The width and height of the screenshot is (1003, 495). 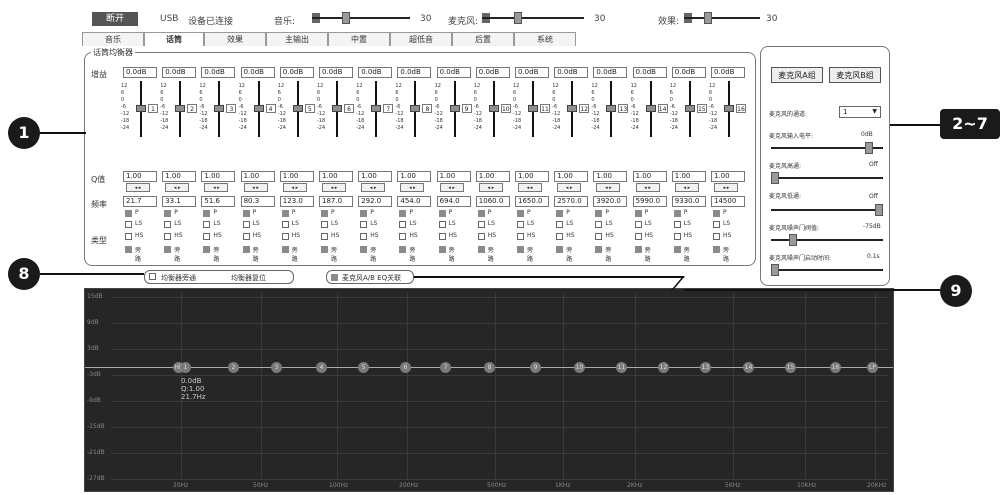 I want to click on highpass-slider, so click(x=827, y=178).